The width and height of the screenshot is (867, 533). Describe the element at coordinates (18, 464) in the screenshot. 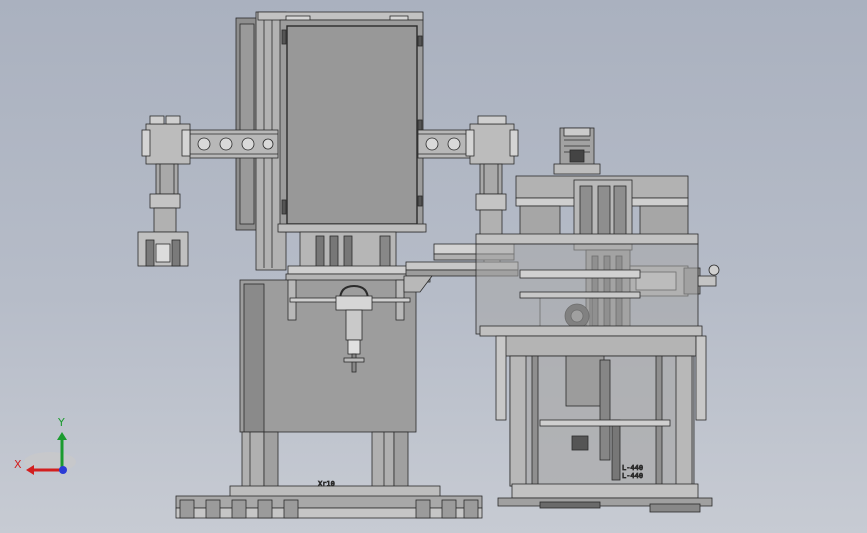

I see `axis-x-label: X` at that location.